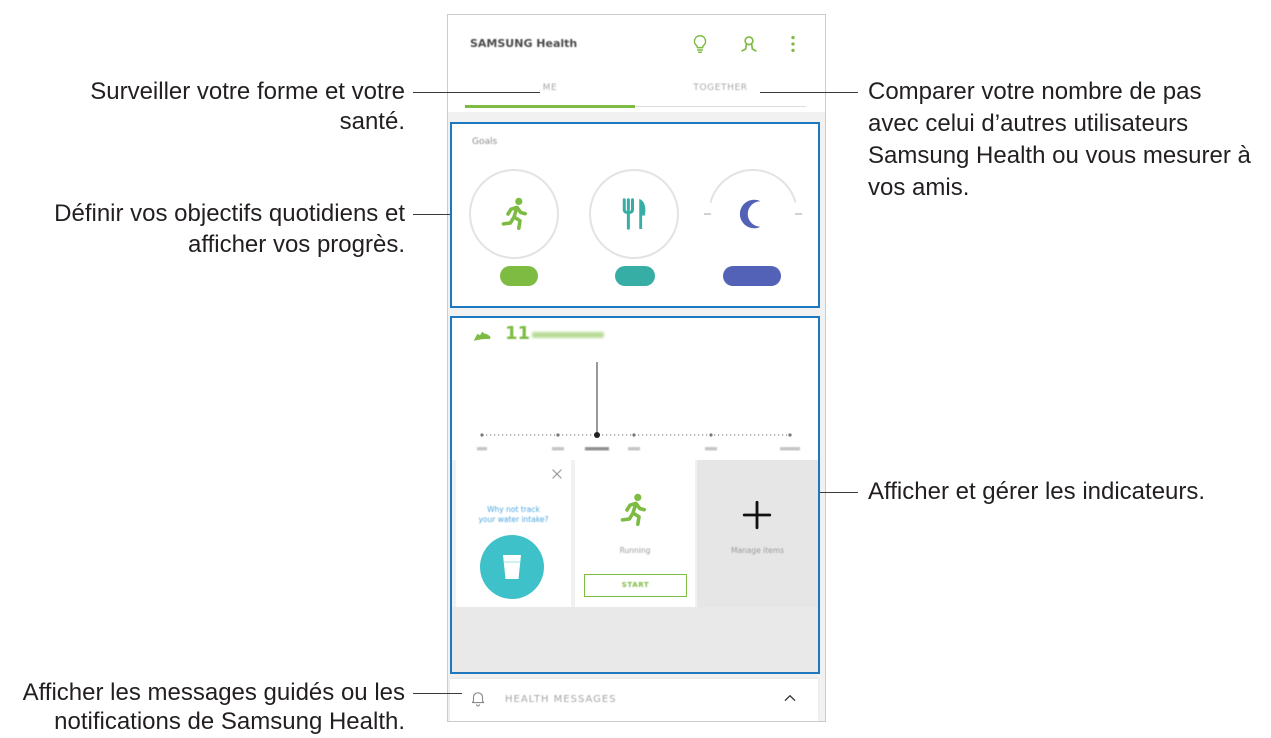  I want to click on more-options-icon, so click(793, 44).